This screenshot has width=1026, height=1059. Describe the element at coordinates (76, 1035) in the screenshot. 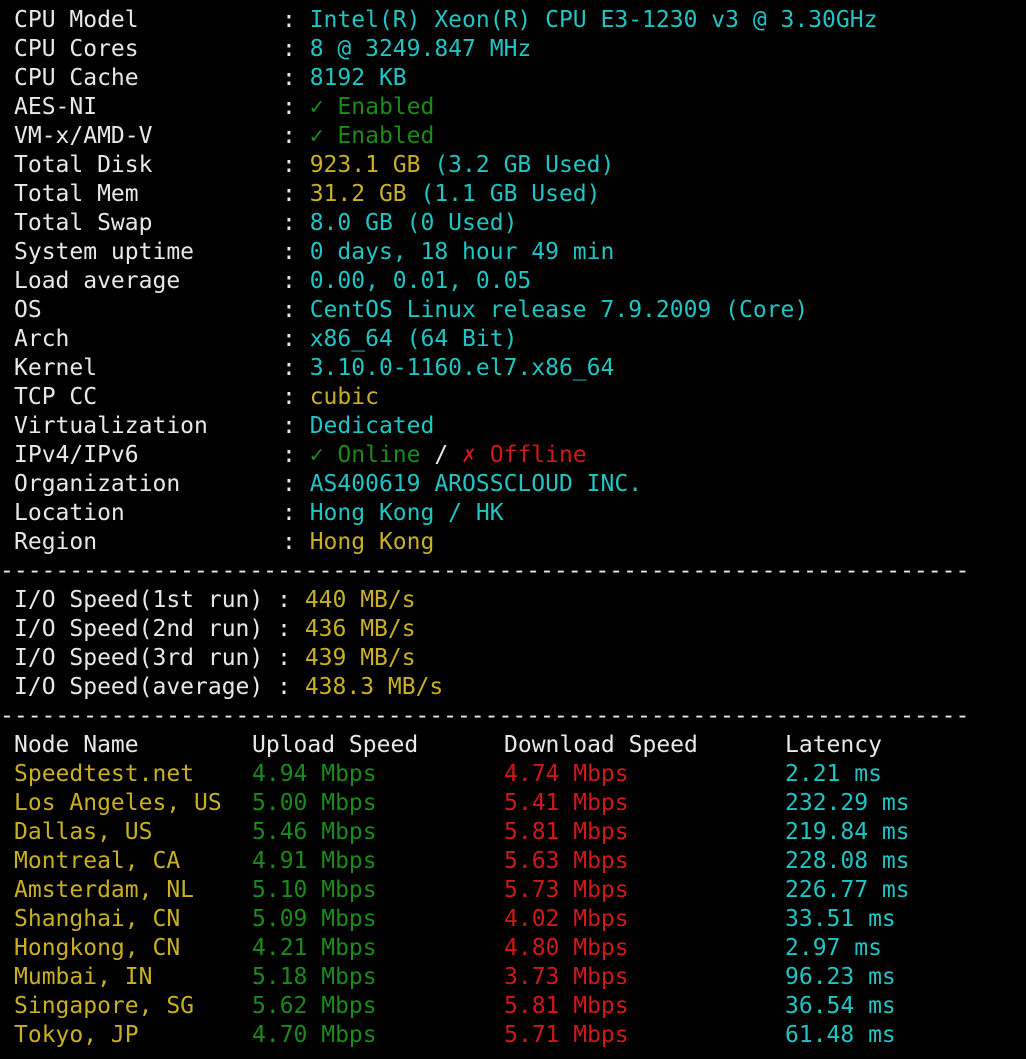

I see `node-name: Tokyo, JP` at that location.